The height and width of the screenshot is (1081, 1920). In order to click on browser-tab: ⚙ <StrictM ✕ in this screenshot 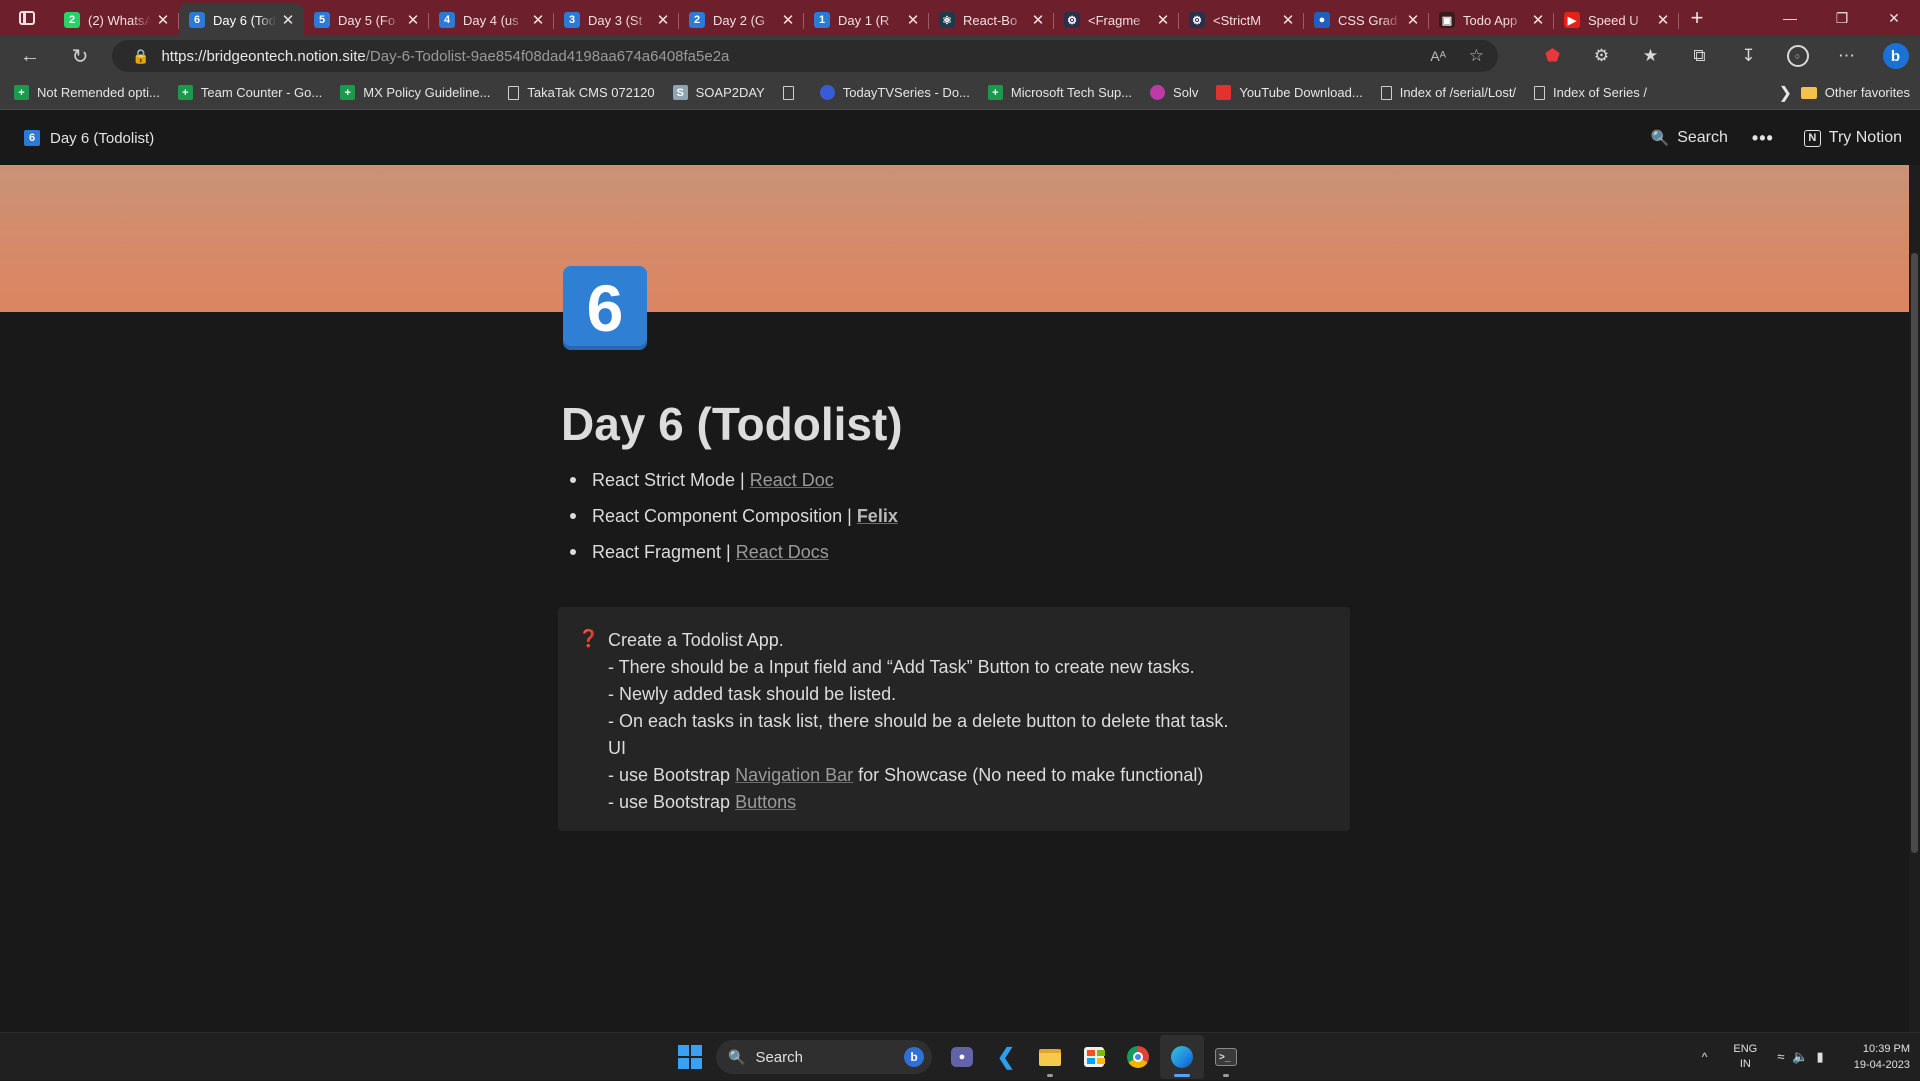, I will do `click(1241, 20)`.